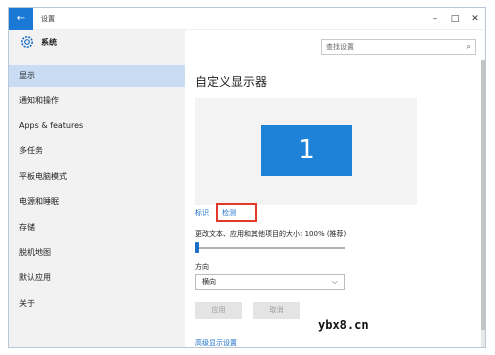 Image resolution: width=495 pixels, height=355 pixels. What do you see at coordinates (340, 47) in the screenshot?
I see `search-placeholder: 查找设置` at bounding box center [340, 47].